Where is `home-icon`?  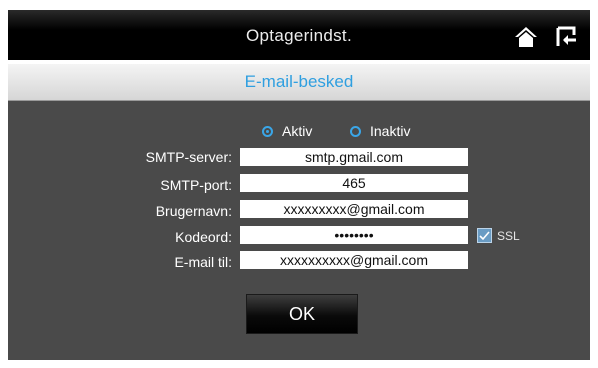
home-icon is located at coordinates (526, 37).